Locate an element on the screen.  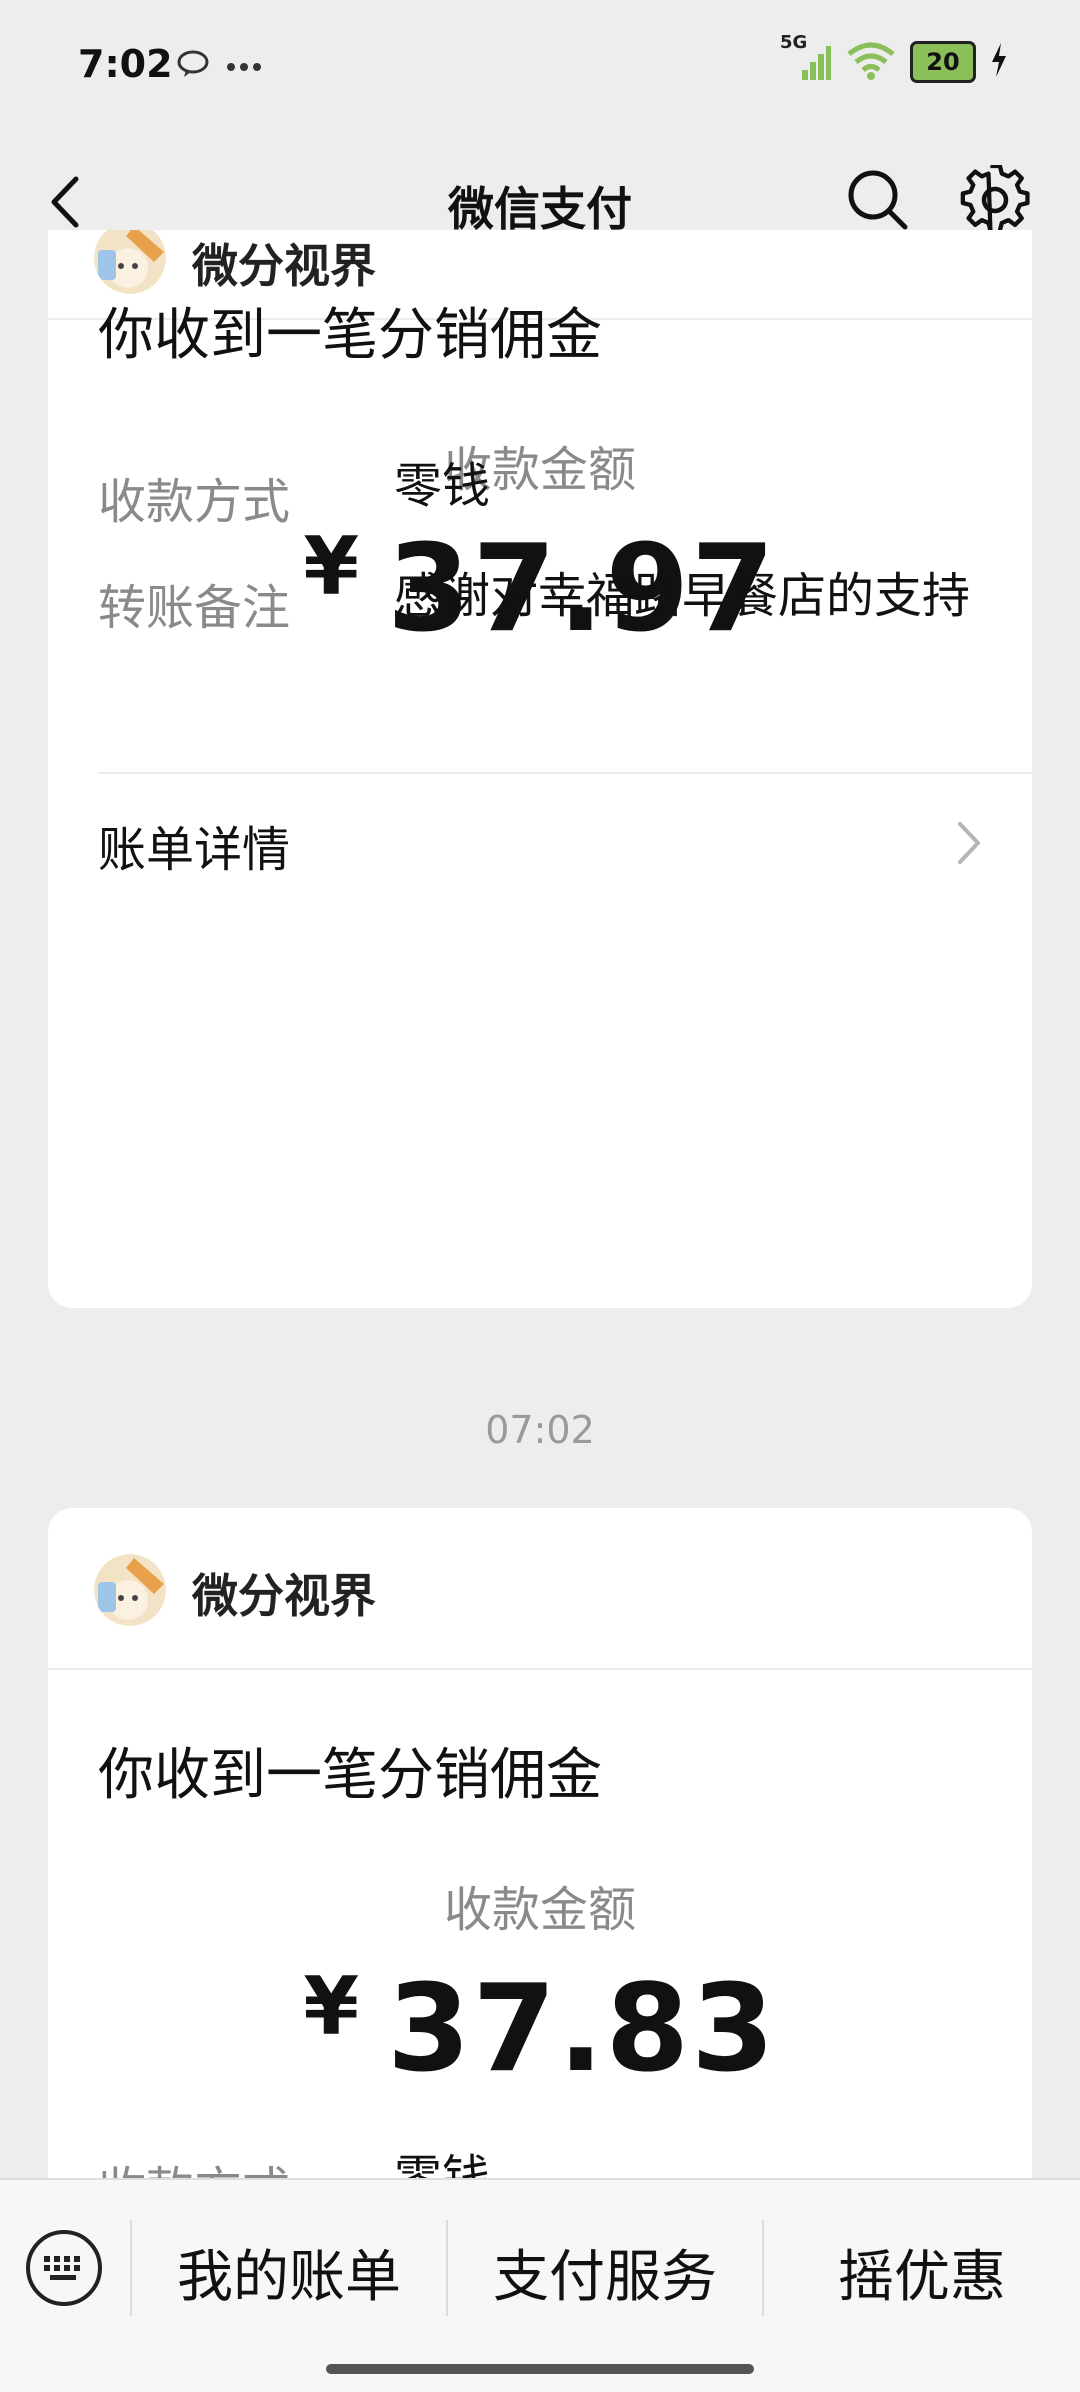
my-bills-button: 我的账单 is located at coordinates (289, 2272).